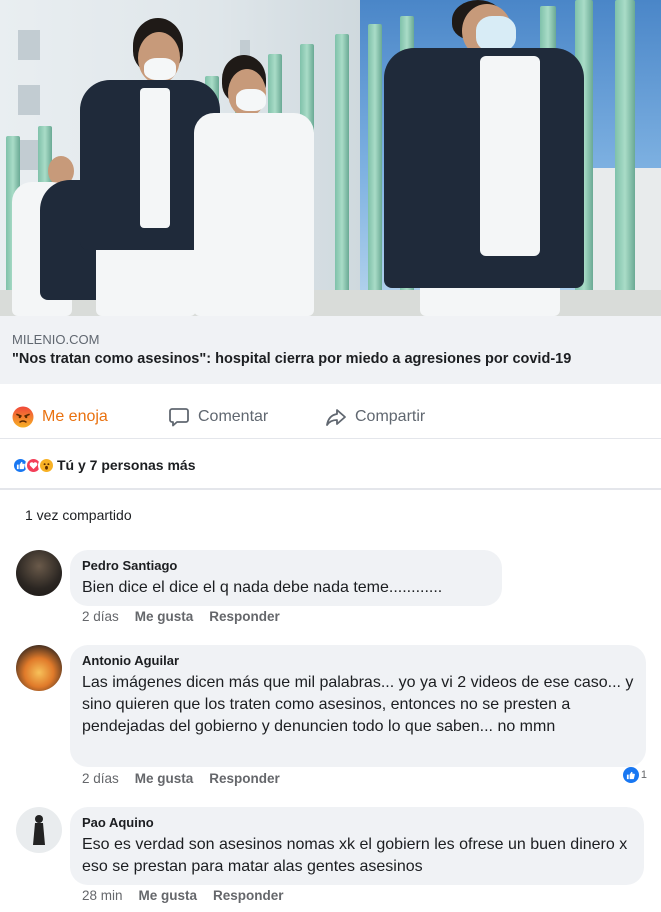  I want to click on reactions-summary: Tú y 7 personas más, so click(104, 465).